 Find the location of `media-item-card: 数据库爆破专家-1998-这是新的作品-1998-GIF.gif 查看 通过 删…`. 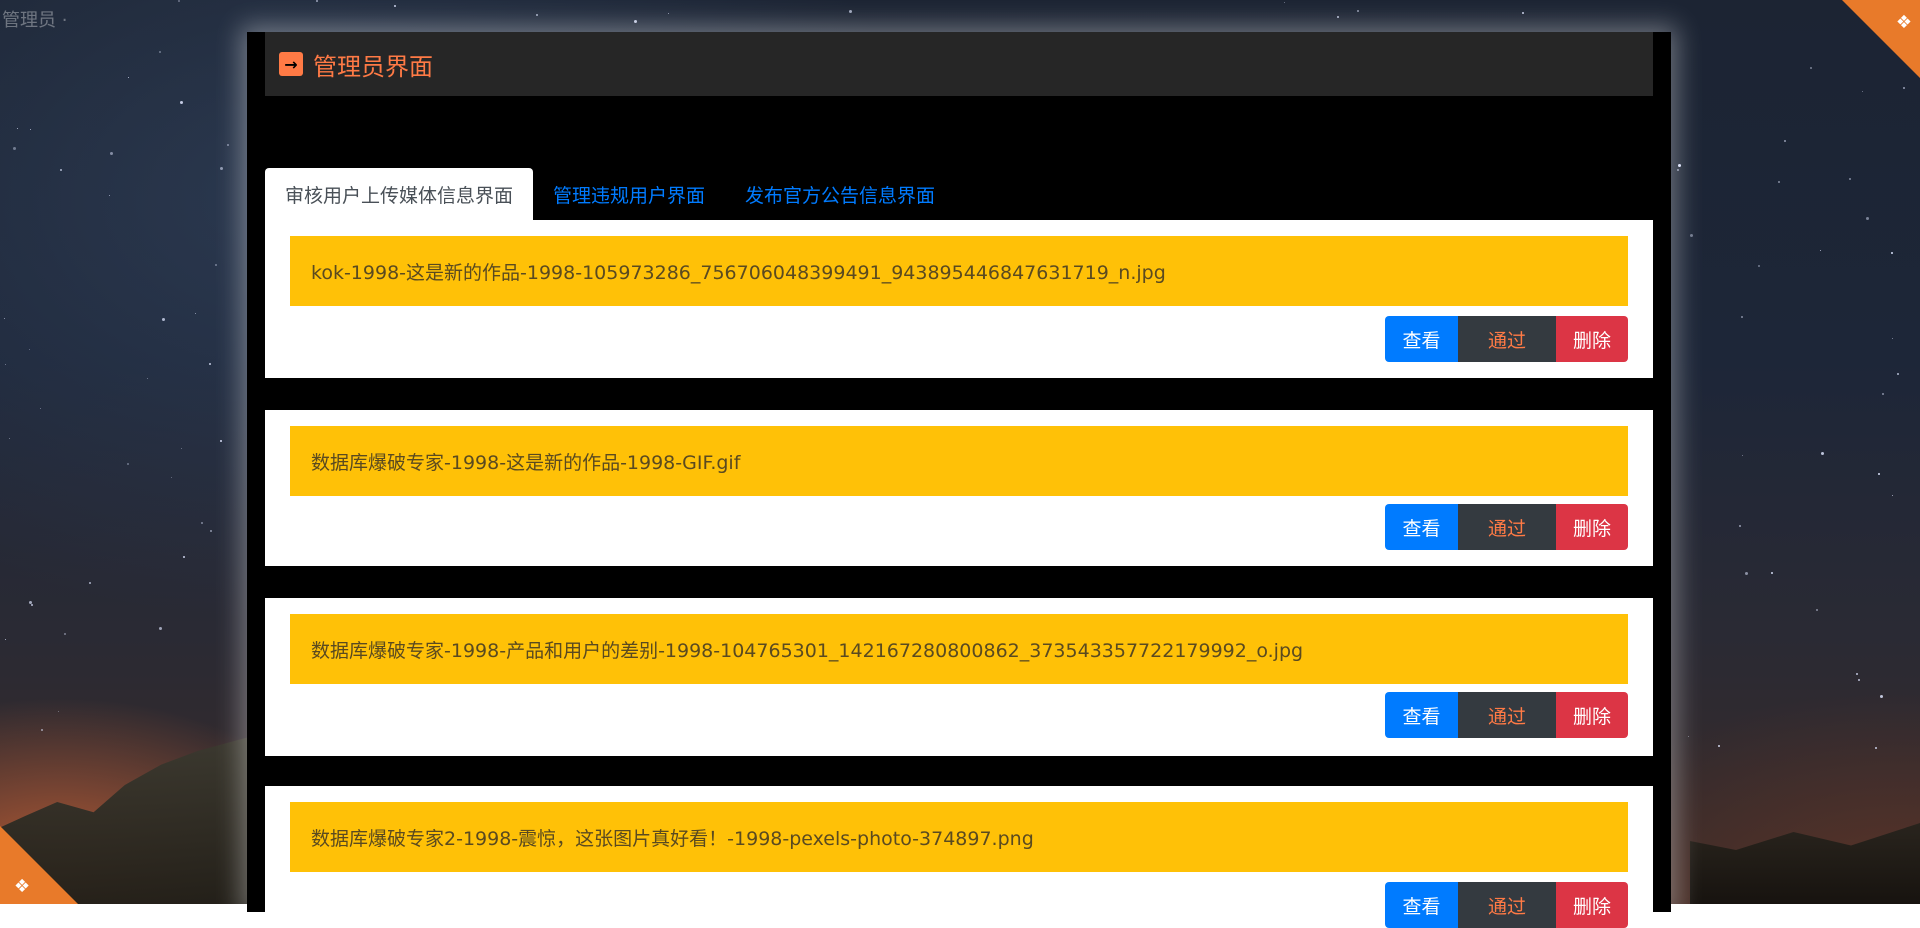

media-item-card: 数据库爆破专家-1998-这是新的作品-1998-GIF.gif 查看 通过 删… is located at coordinates (959, 488).